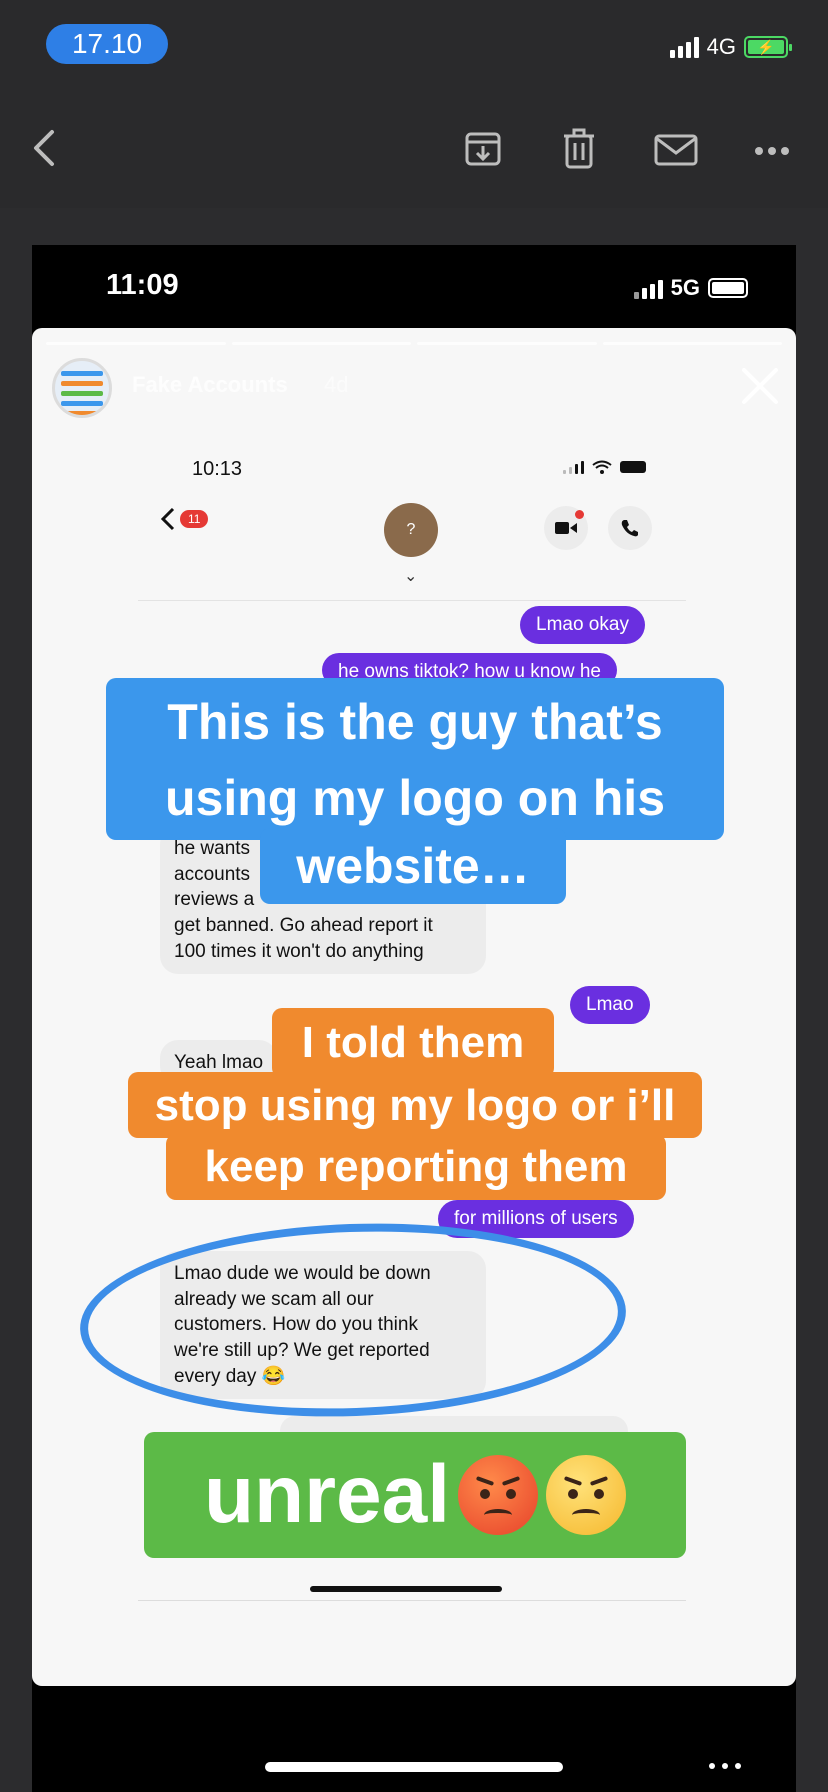 The image size is (828, 1792). I want to click on story-avatar, so click(82, 388).